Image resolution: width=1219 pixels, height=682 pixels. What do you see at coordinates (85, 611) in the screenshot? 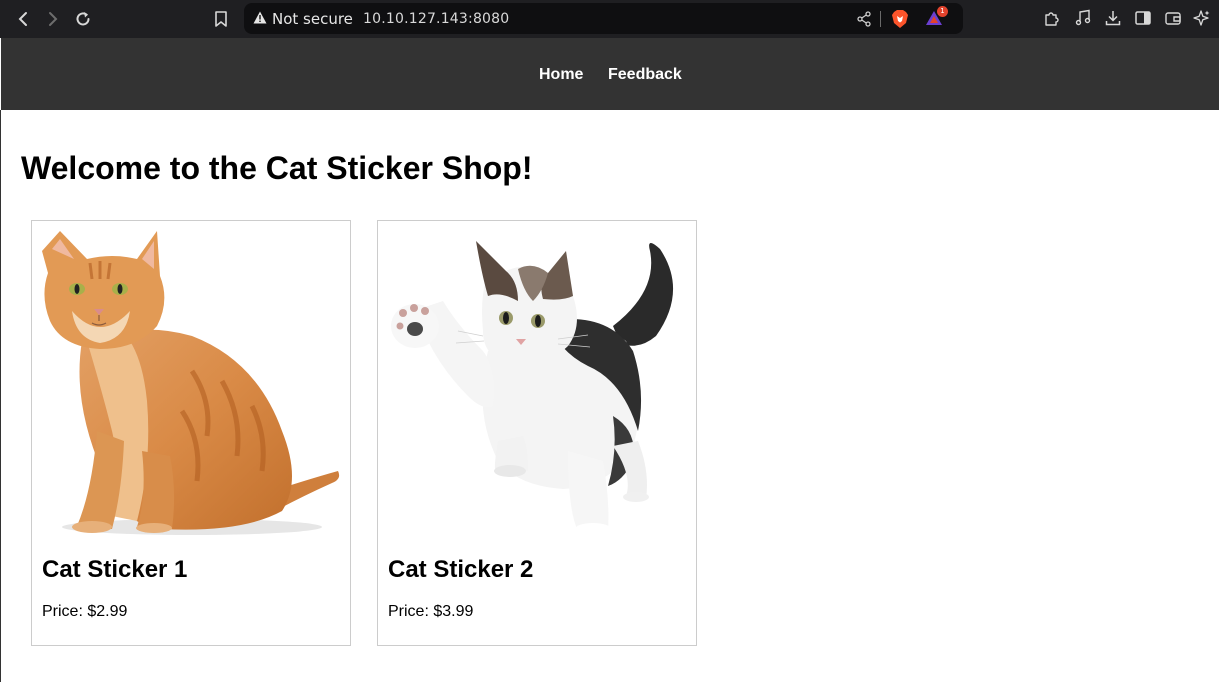
I see `product-price: Price: $2.99` at bounding box center [85, 611].